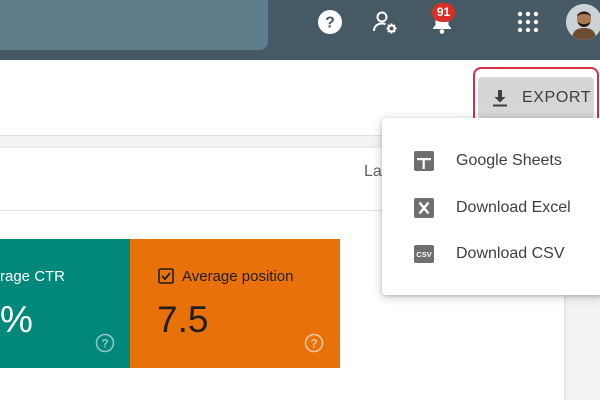 The width and height of the screenshot is (600, 400). What do you see at coordinates (16, 319) in the screenshot?
I see `metric-value: %` at bounding box center [16, 319].